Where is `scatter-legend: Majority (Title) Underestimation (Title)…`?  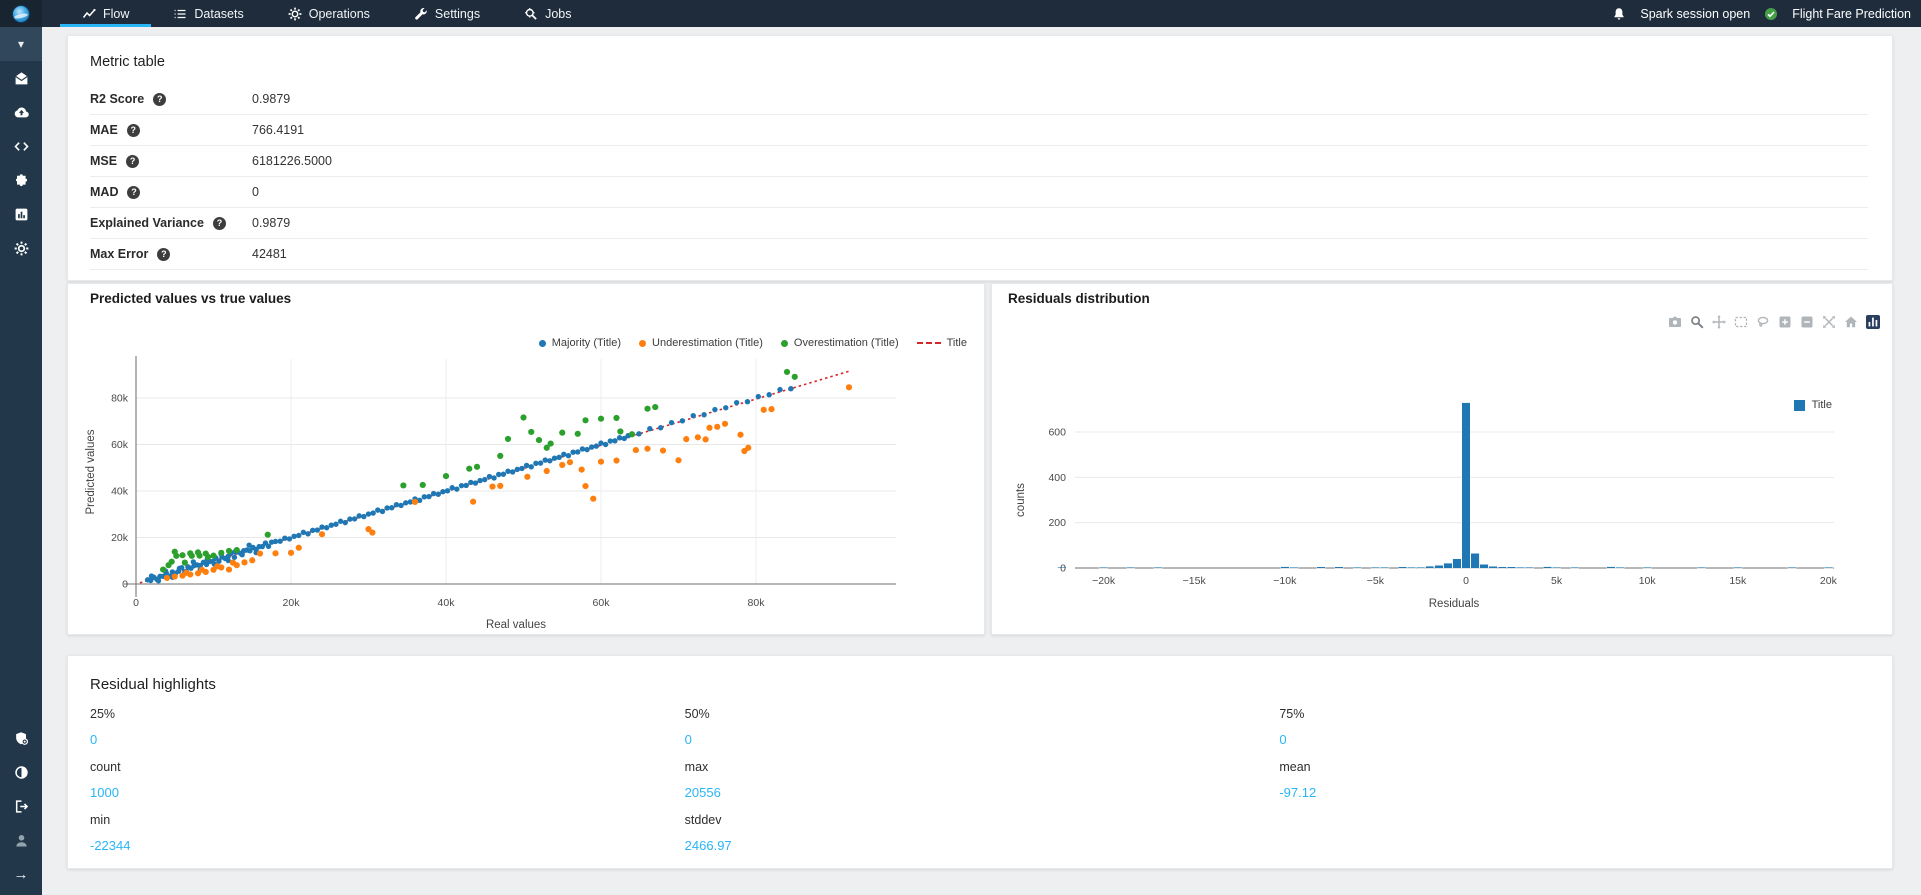 scatter-legend: Majority (Title) Underestimation (Title)… is located at coordinates (752, 343).